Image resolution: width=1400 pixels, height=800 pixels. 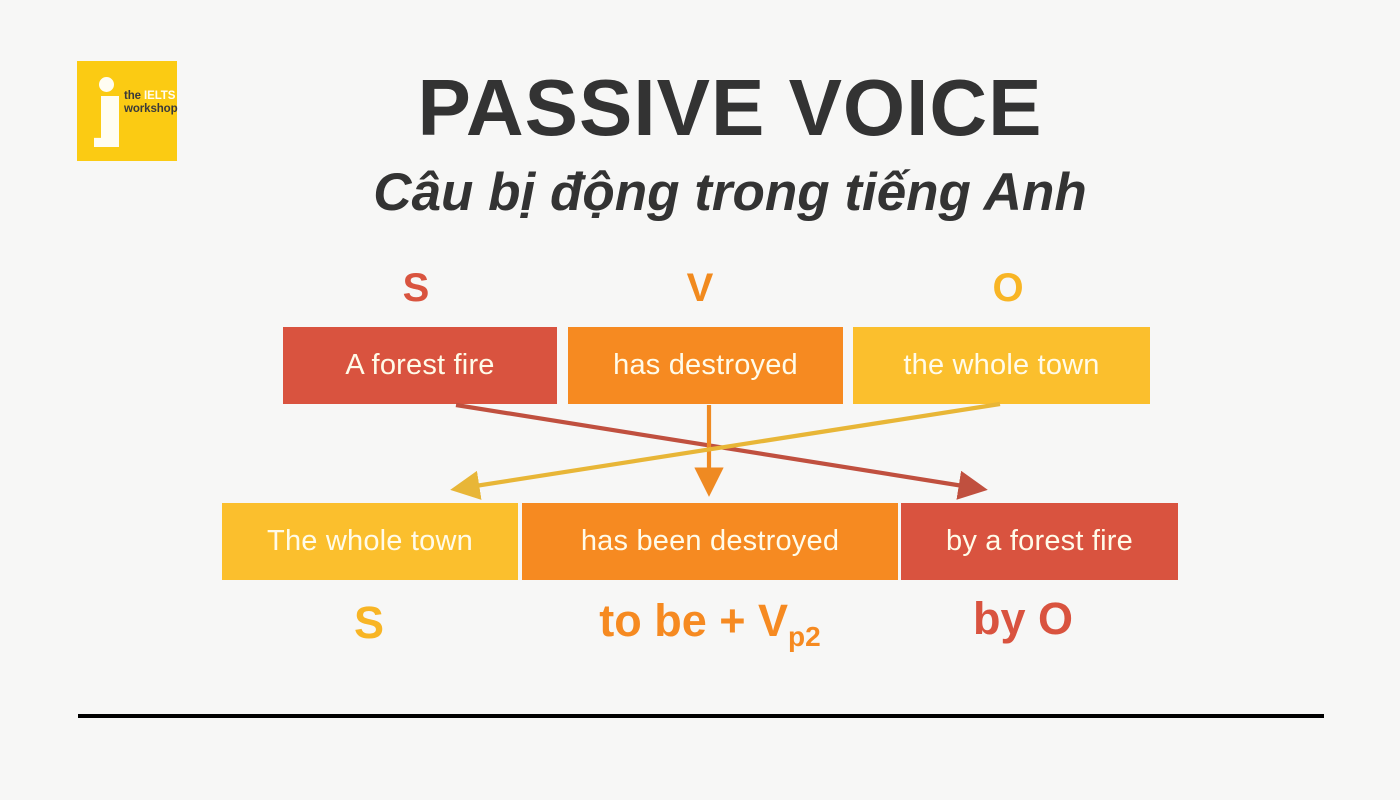 I want to click on letter-i-dot-icon, so click(x=106, y=84).